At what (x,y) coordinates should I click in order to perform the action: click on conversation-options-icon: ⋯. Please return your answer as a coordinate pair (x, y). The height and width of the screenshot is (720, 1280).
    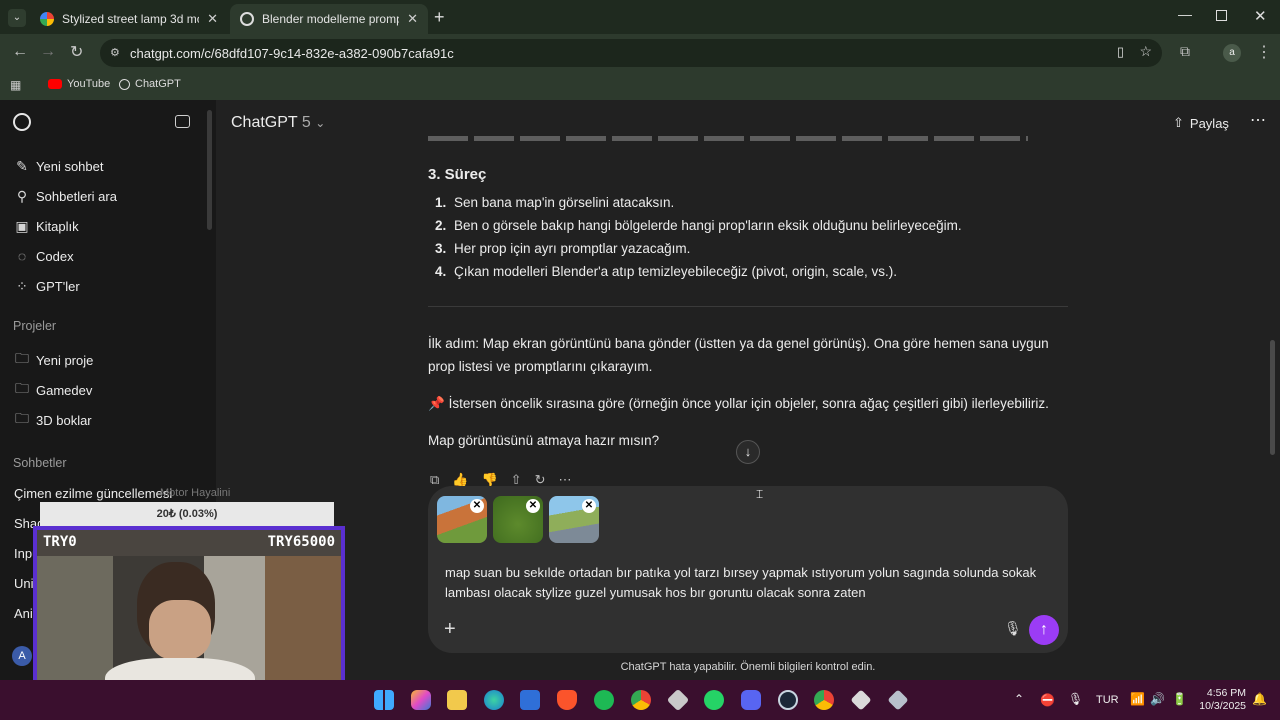
    Looking at the image, I should click on (1258, 120).